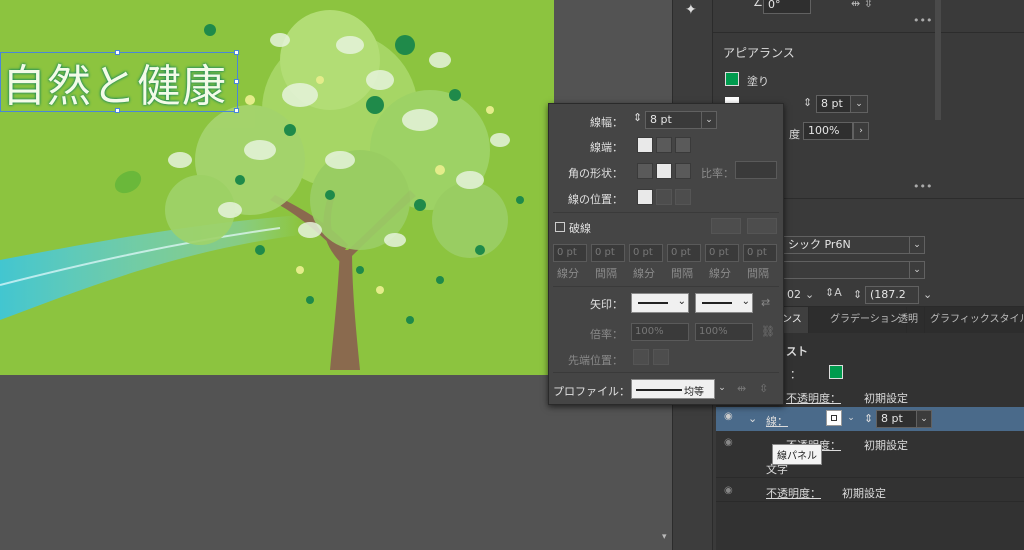  Describe the element at coordinates (759, 53) in the screenshot. I see `appearance-heading: アピアランス` at that location.